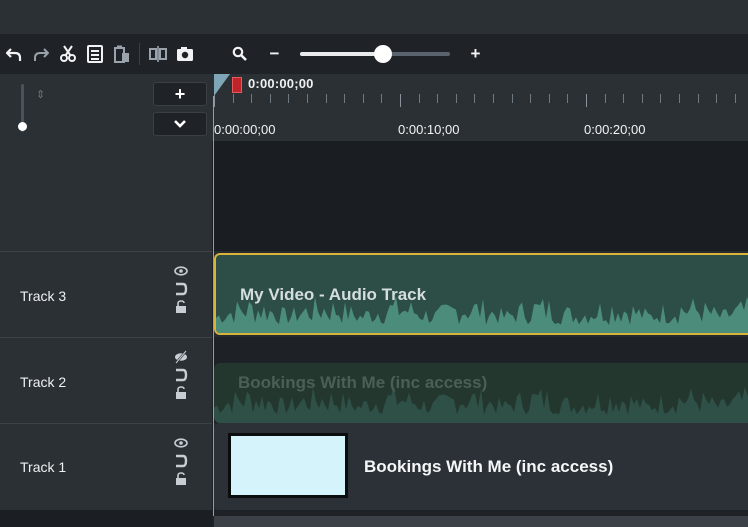 The image size is (748, 527). What do you see at coordinates (180, 94) in the screenshot?
I see `add-track-button: +` at bounding box center [180, 94].